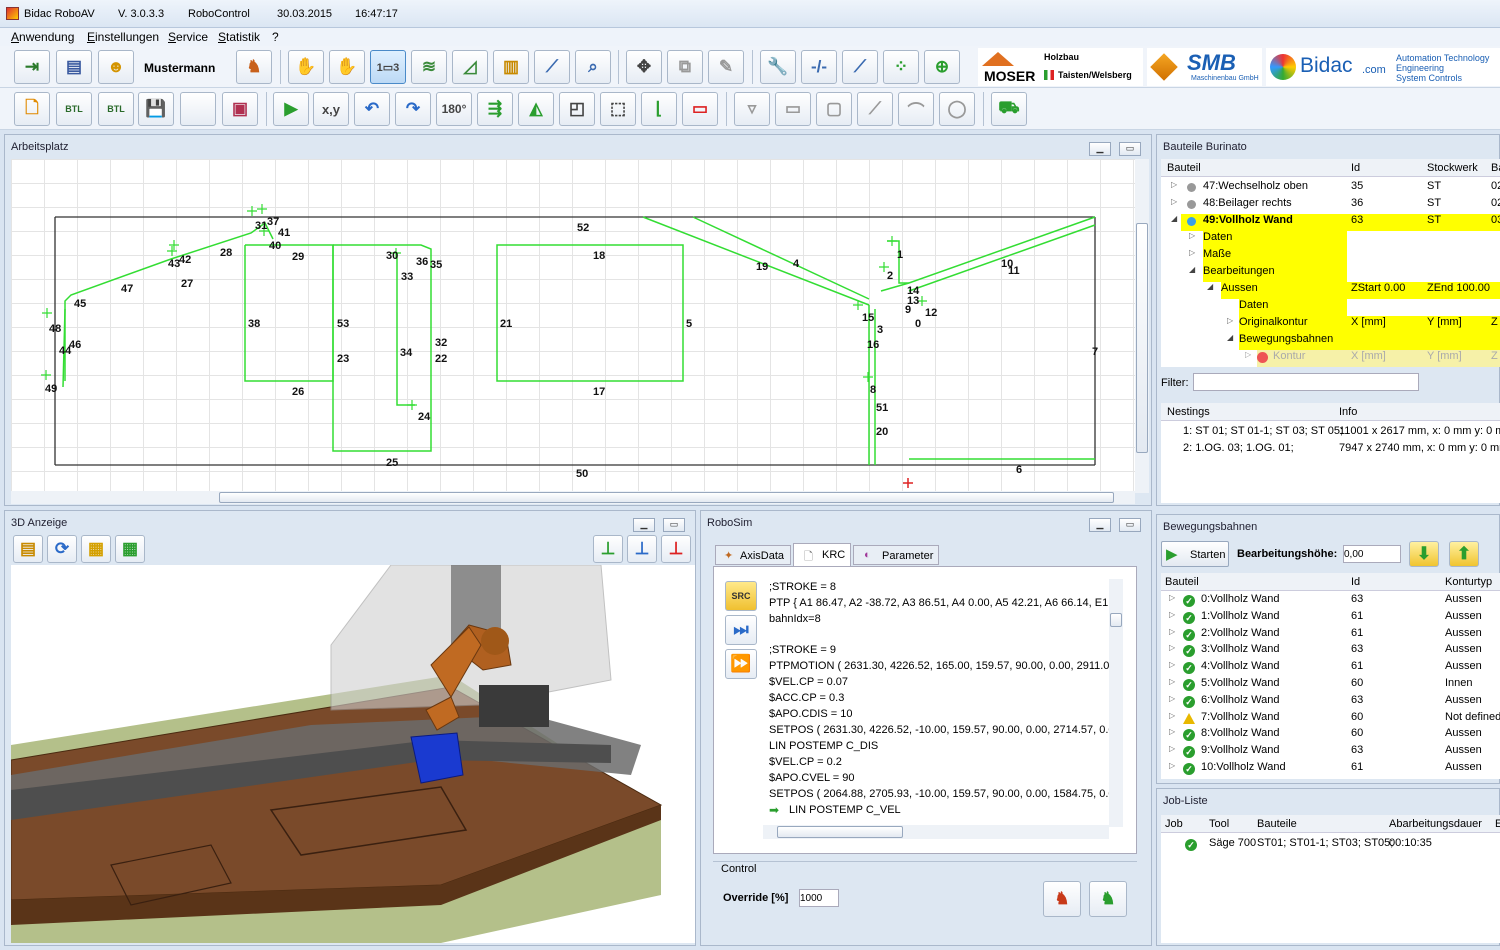  Describe the element at coordinates (659, 109) in the screenshot. I see `origin-icon: ⌊` at that location.